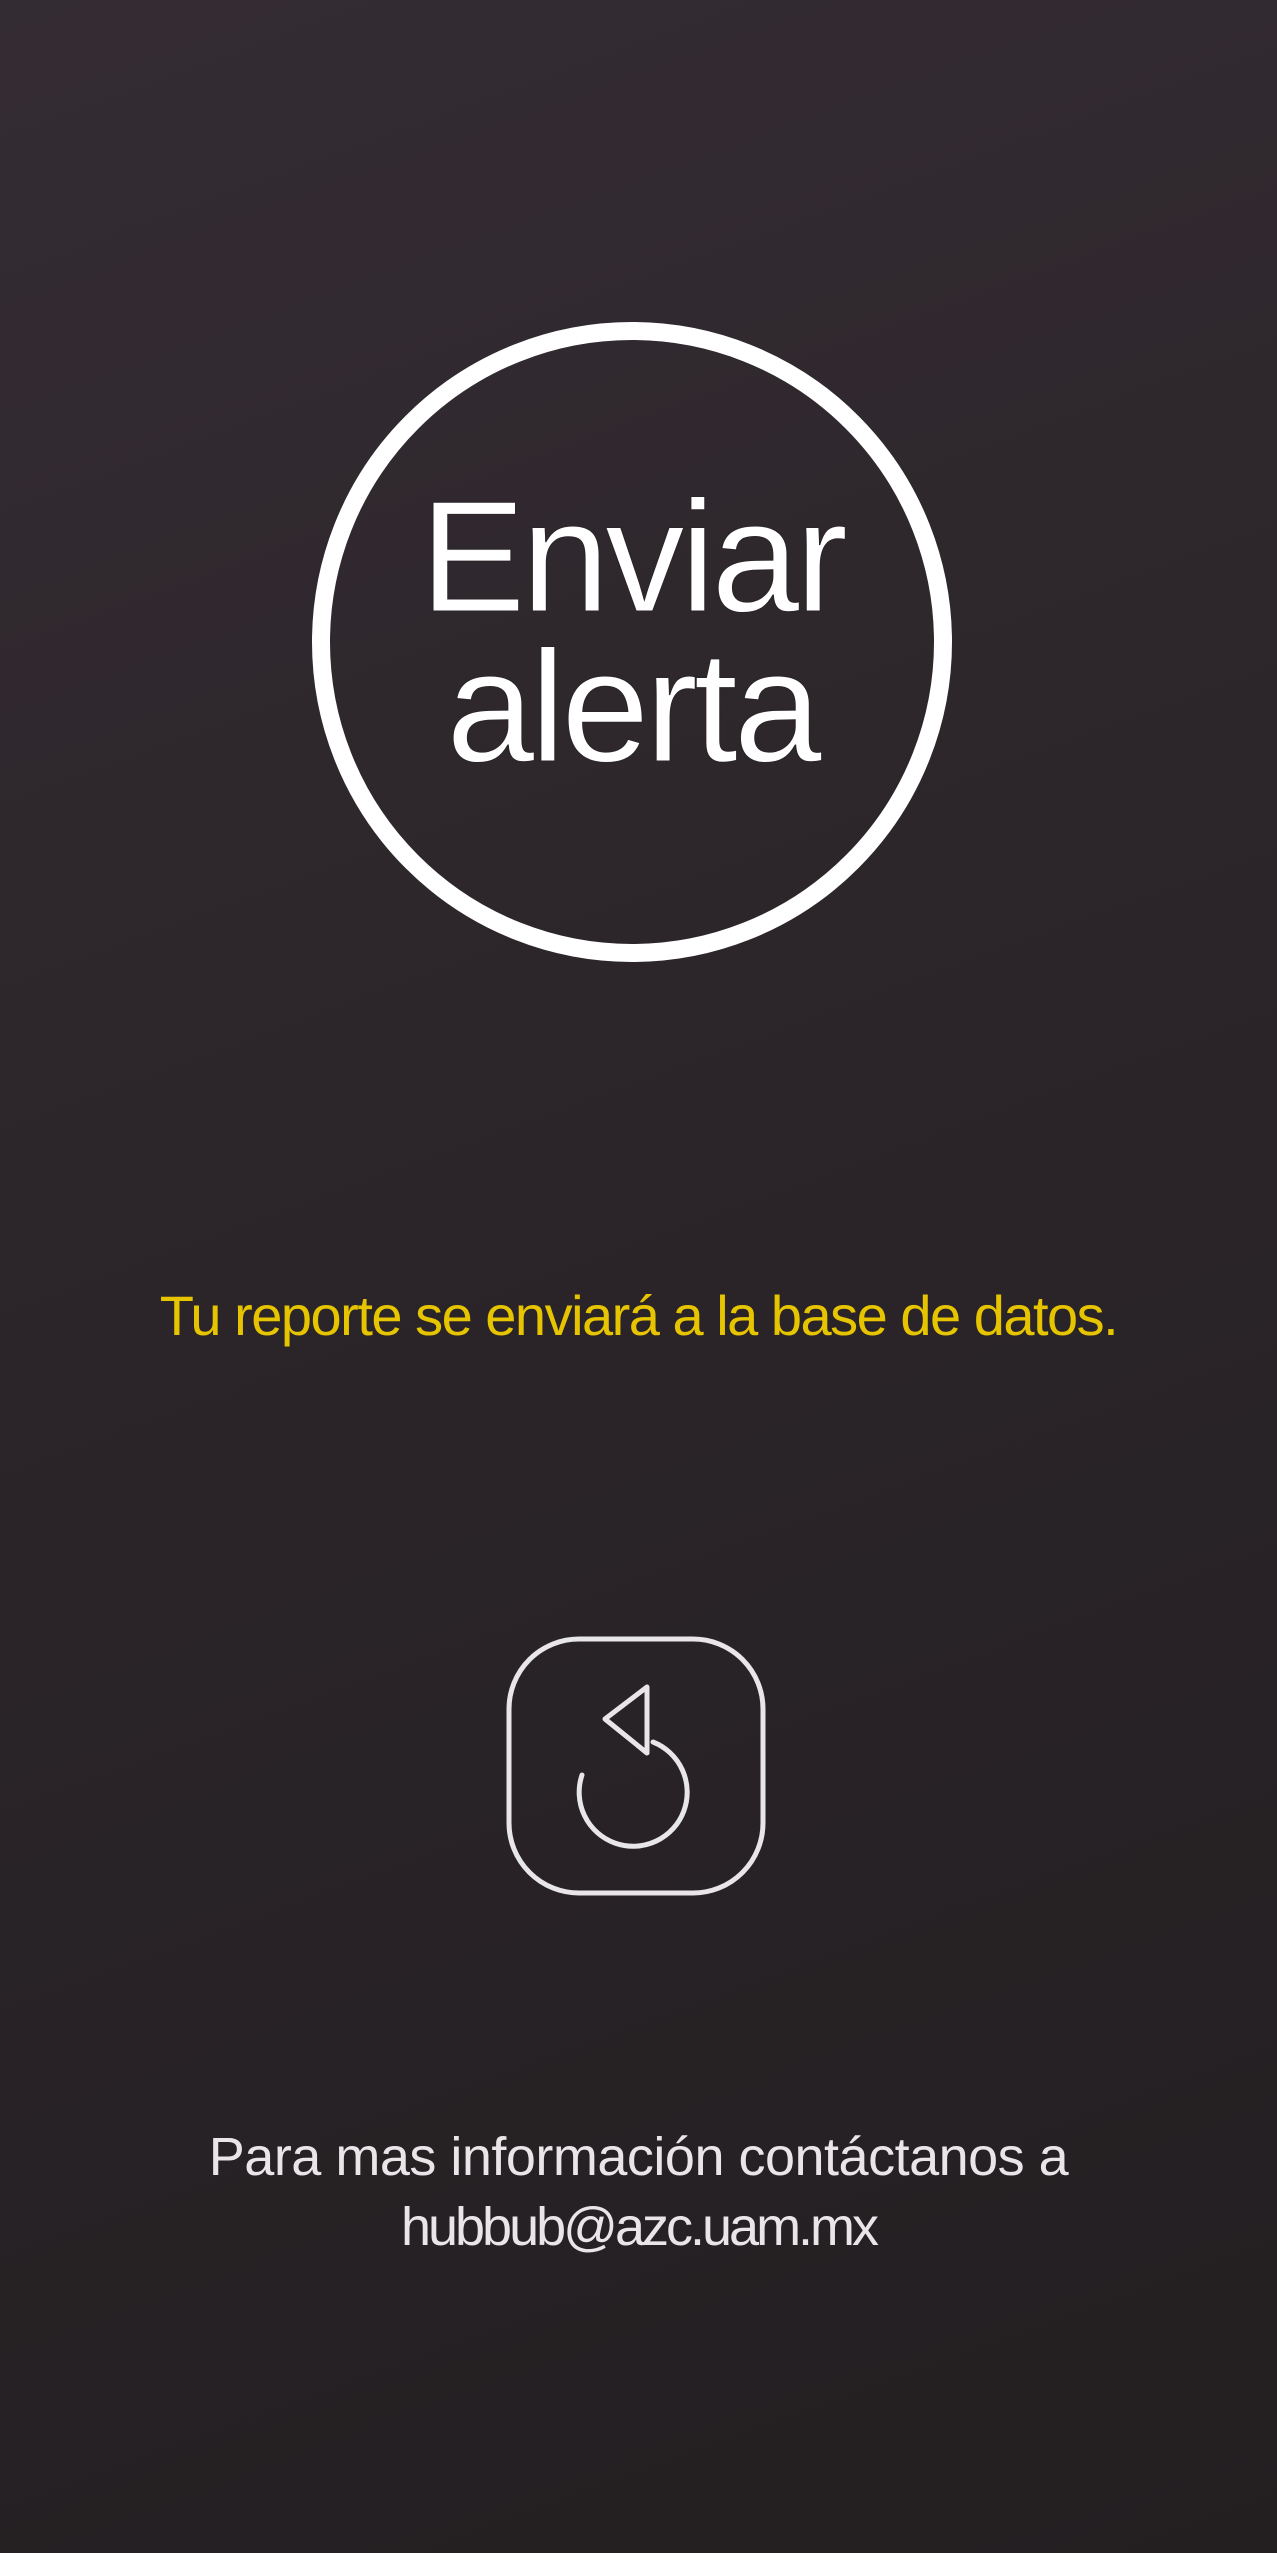 The width and height of the screenshot is (1277, 2553). What do you see at coordinates (634, 707) in the screenshot?
I see `send-alert-label-line2: alerta` at bounding box center [634, 707].